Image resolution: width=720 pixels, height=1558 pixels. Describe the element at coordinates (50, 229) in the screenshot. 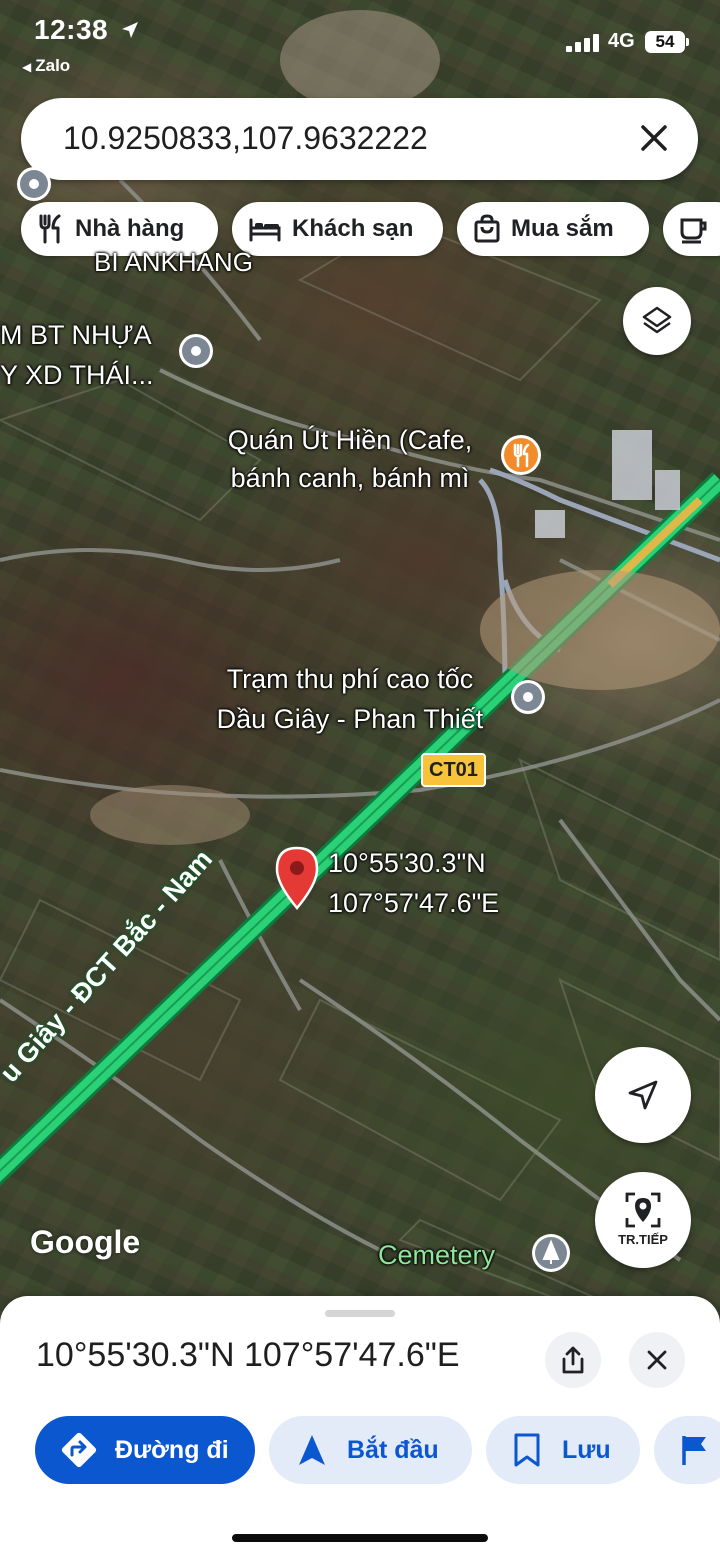

I see `fork-knife-icon` at that location.